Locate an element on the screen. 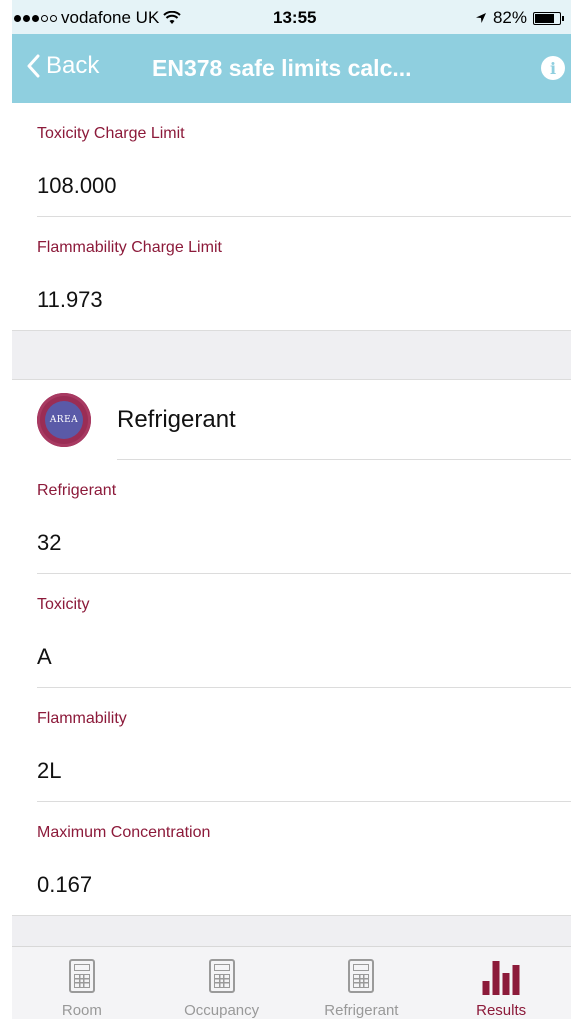 This screenshot has height=1019, width=571. tab-label: Results is located at coordinates (501, 1010).